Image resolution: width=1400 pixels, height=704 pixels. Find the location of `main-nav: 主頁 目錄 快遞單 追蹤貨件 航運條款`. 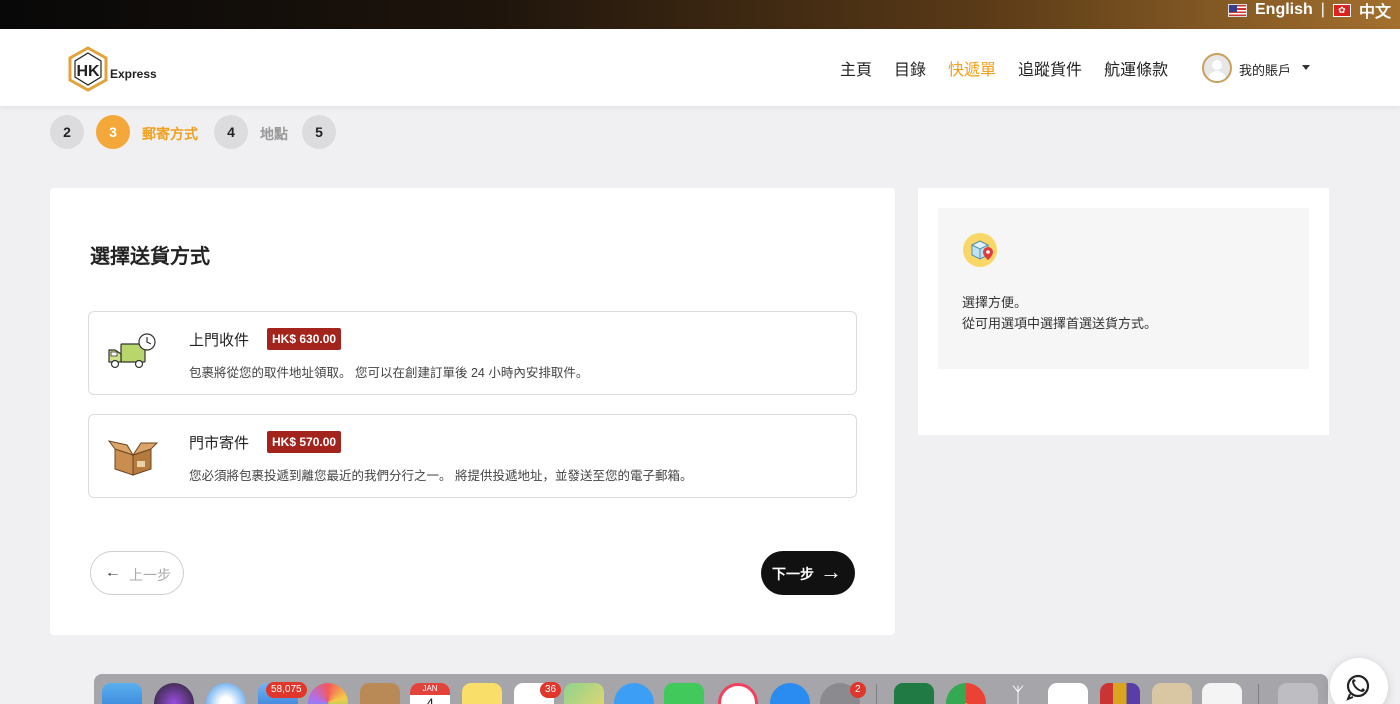

main-nav: 主頁 目錄 快遞單 追蹤貨件 航運條款 is located at coordinates (1004, 67).